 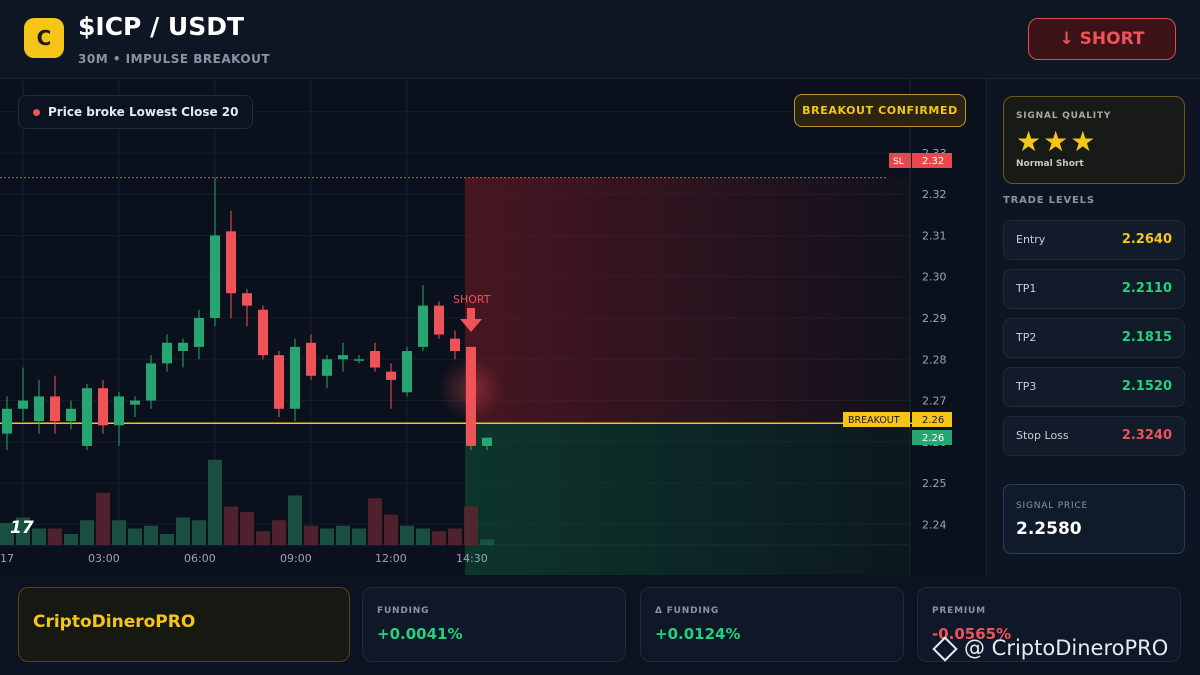 I want to click on legend-text: Price broke Lowest Close 20, so click(x=143, y=112).